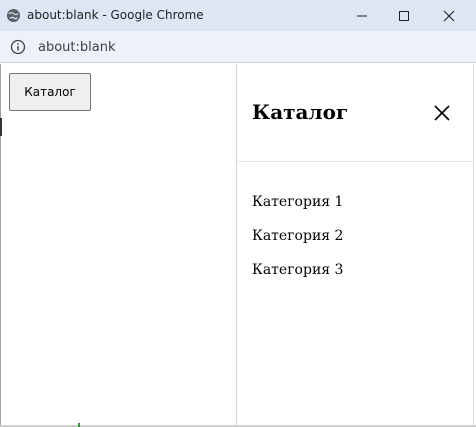  I want to click on minimize-button, so click(362, 15).